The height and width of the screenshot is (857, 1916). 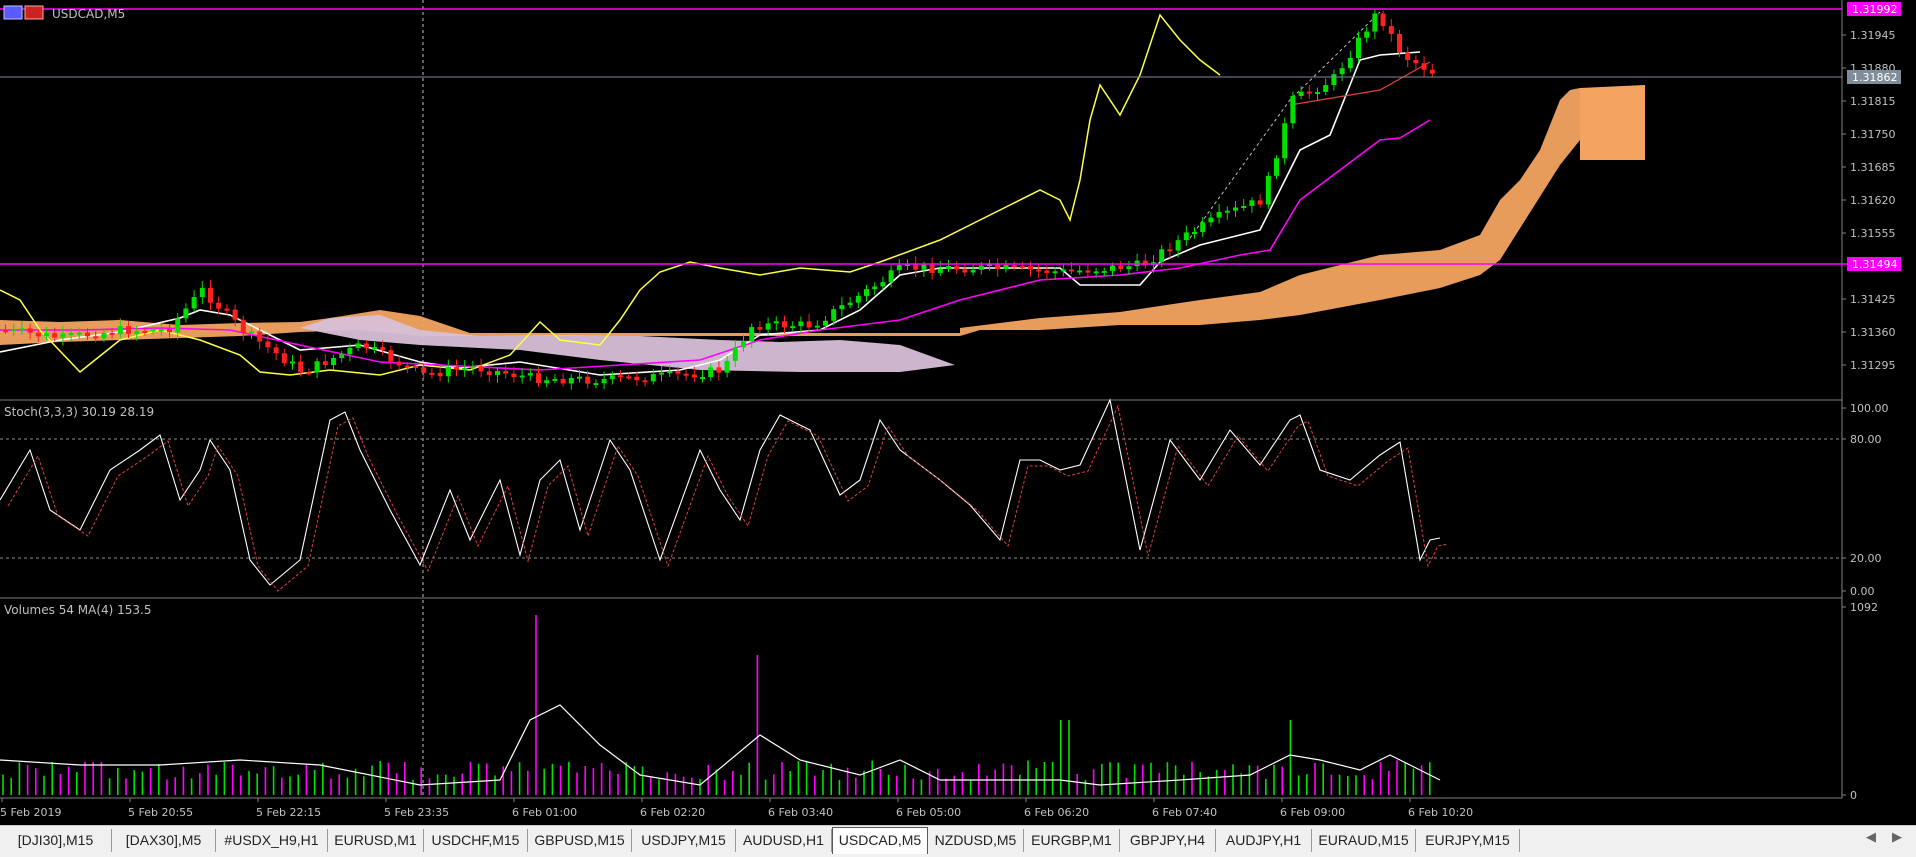 I want to click on tab-audjpy-h1: AUDJPY,H1, so click(x=1264, y=840).